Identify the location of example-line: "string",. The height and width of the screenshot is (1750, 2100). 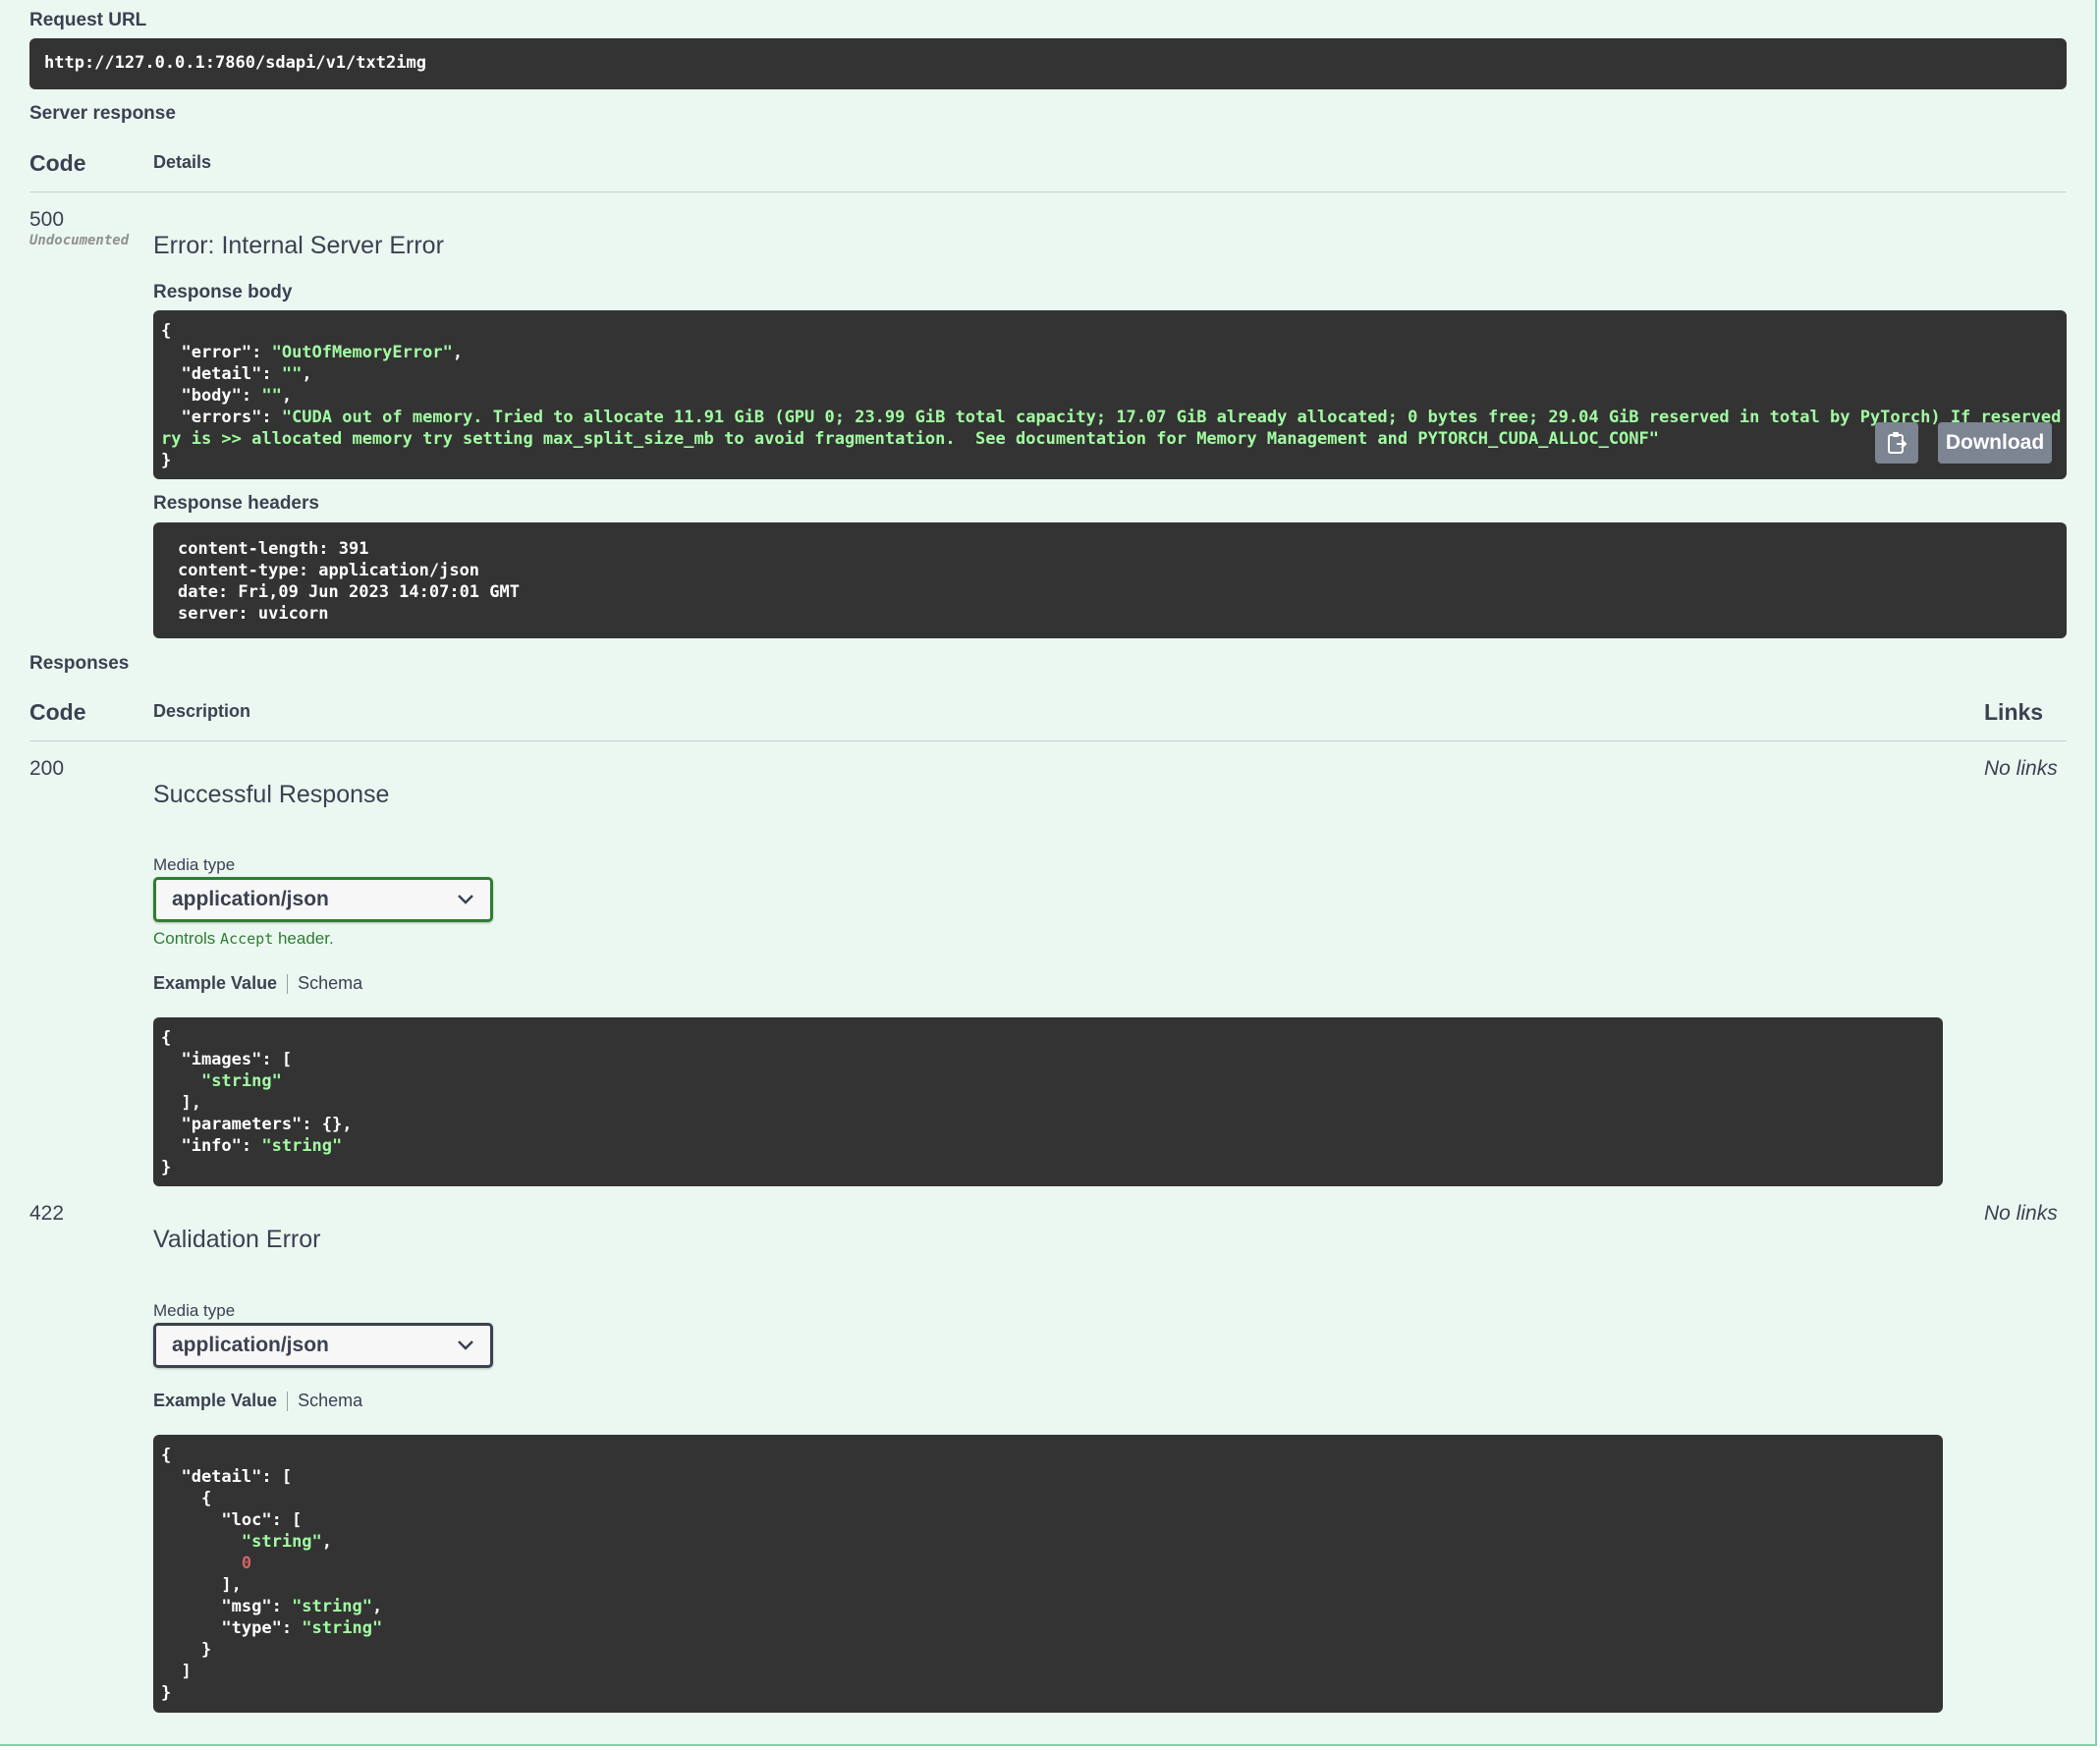
(287, 1542).